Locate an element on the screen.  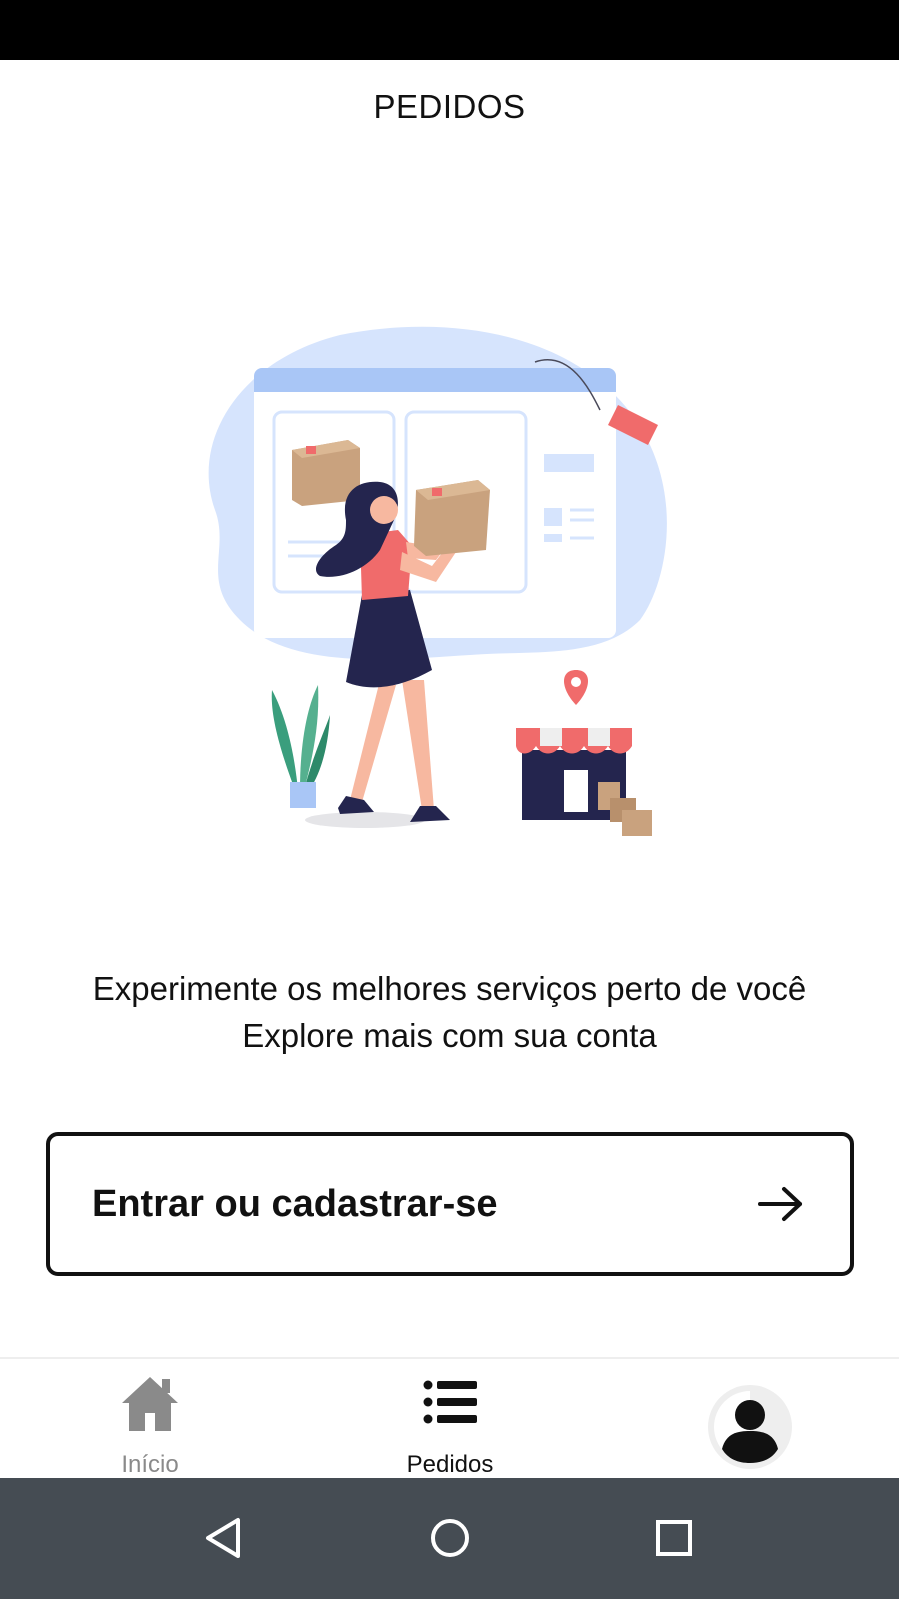
home-icon is located at coordinates (150, 1404).